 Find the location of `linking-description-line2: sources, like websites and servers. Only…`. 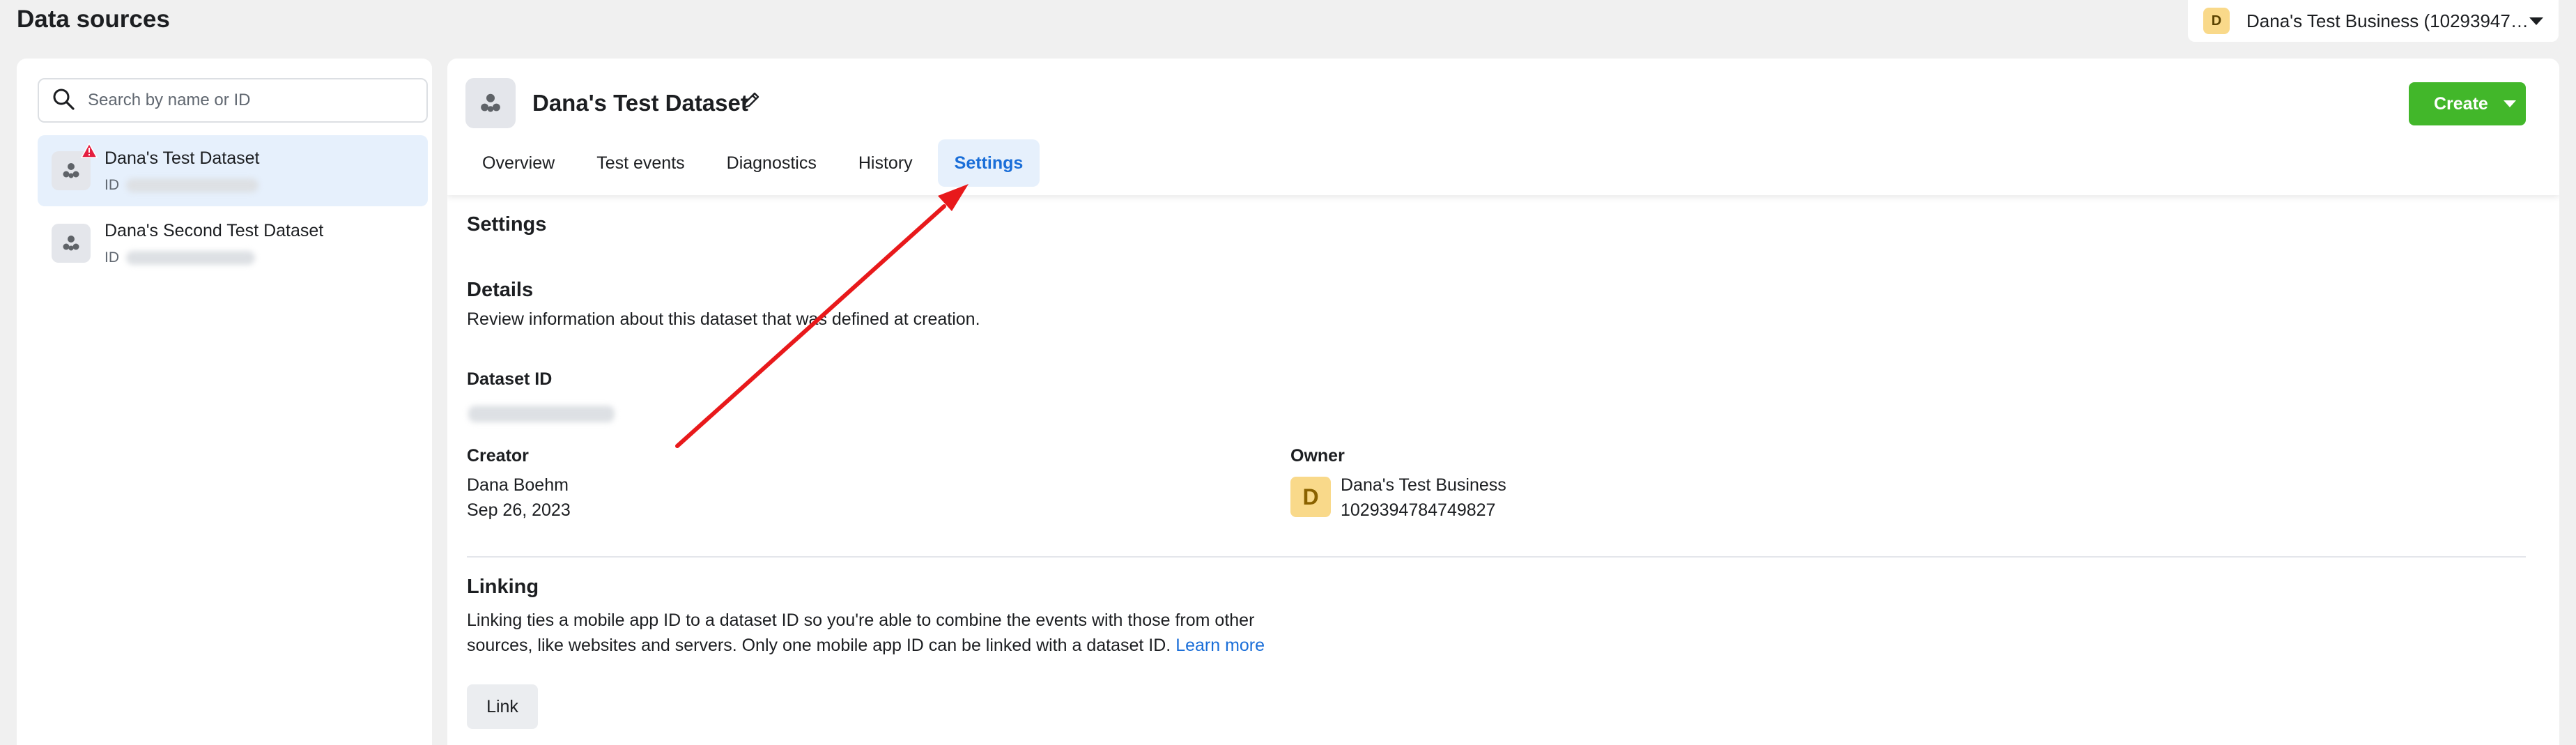

linking-description-line2: sources, like websites and servers. Only… is located at coordinates (819, 645).